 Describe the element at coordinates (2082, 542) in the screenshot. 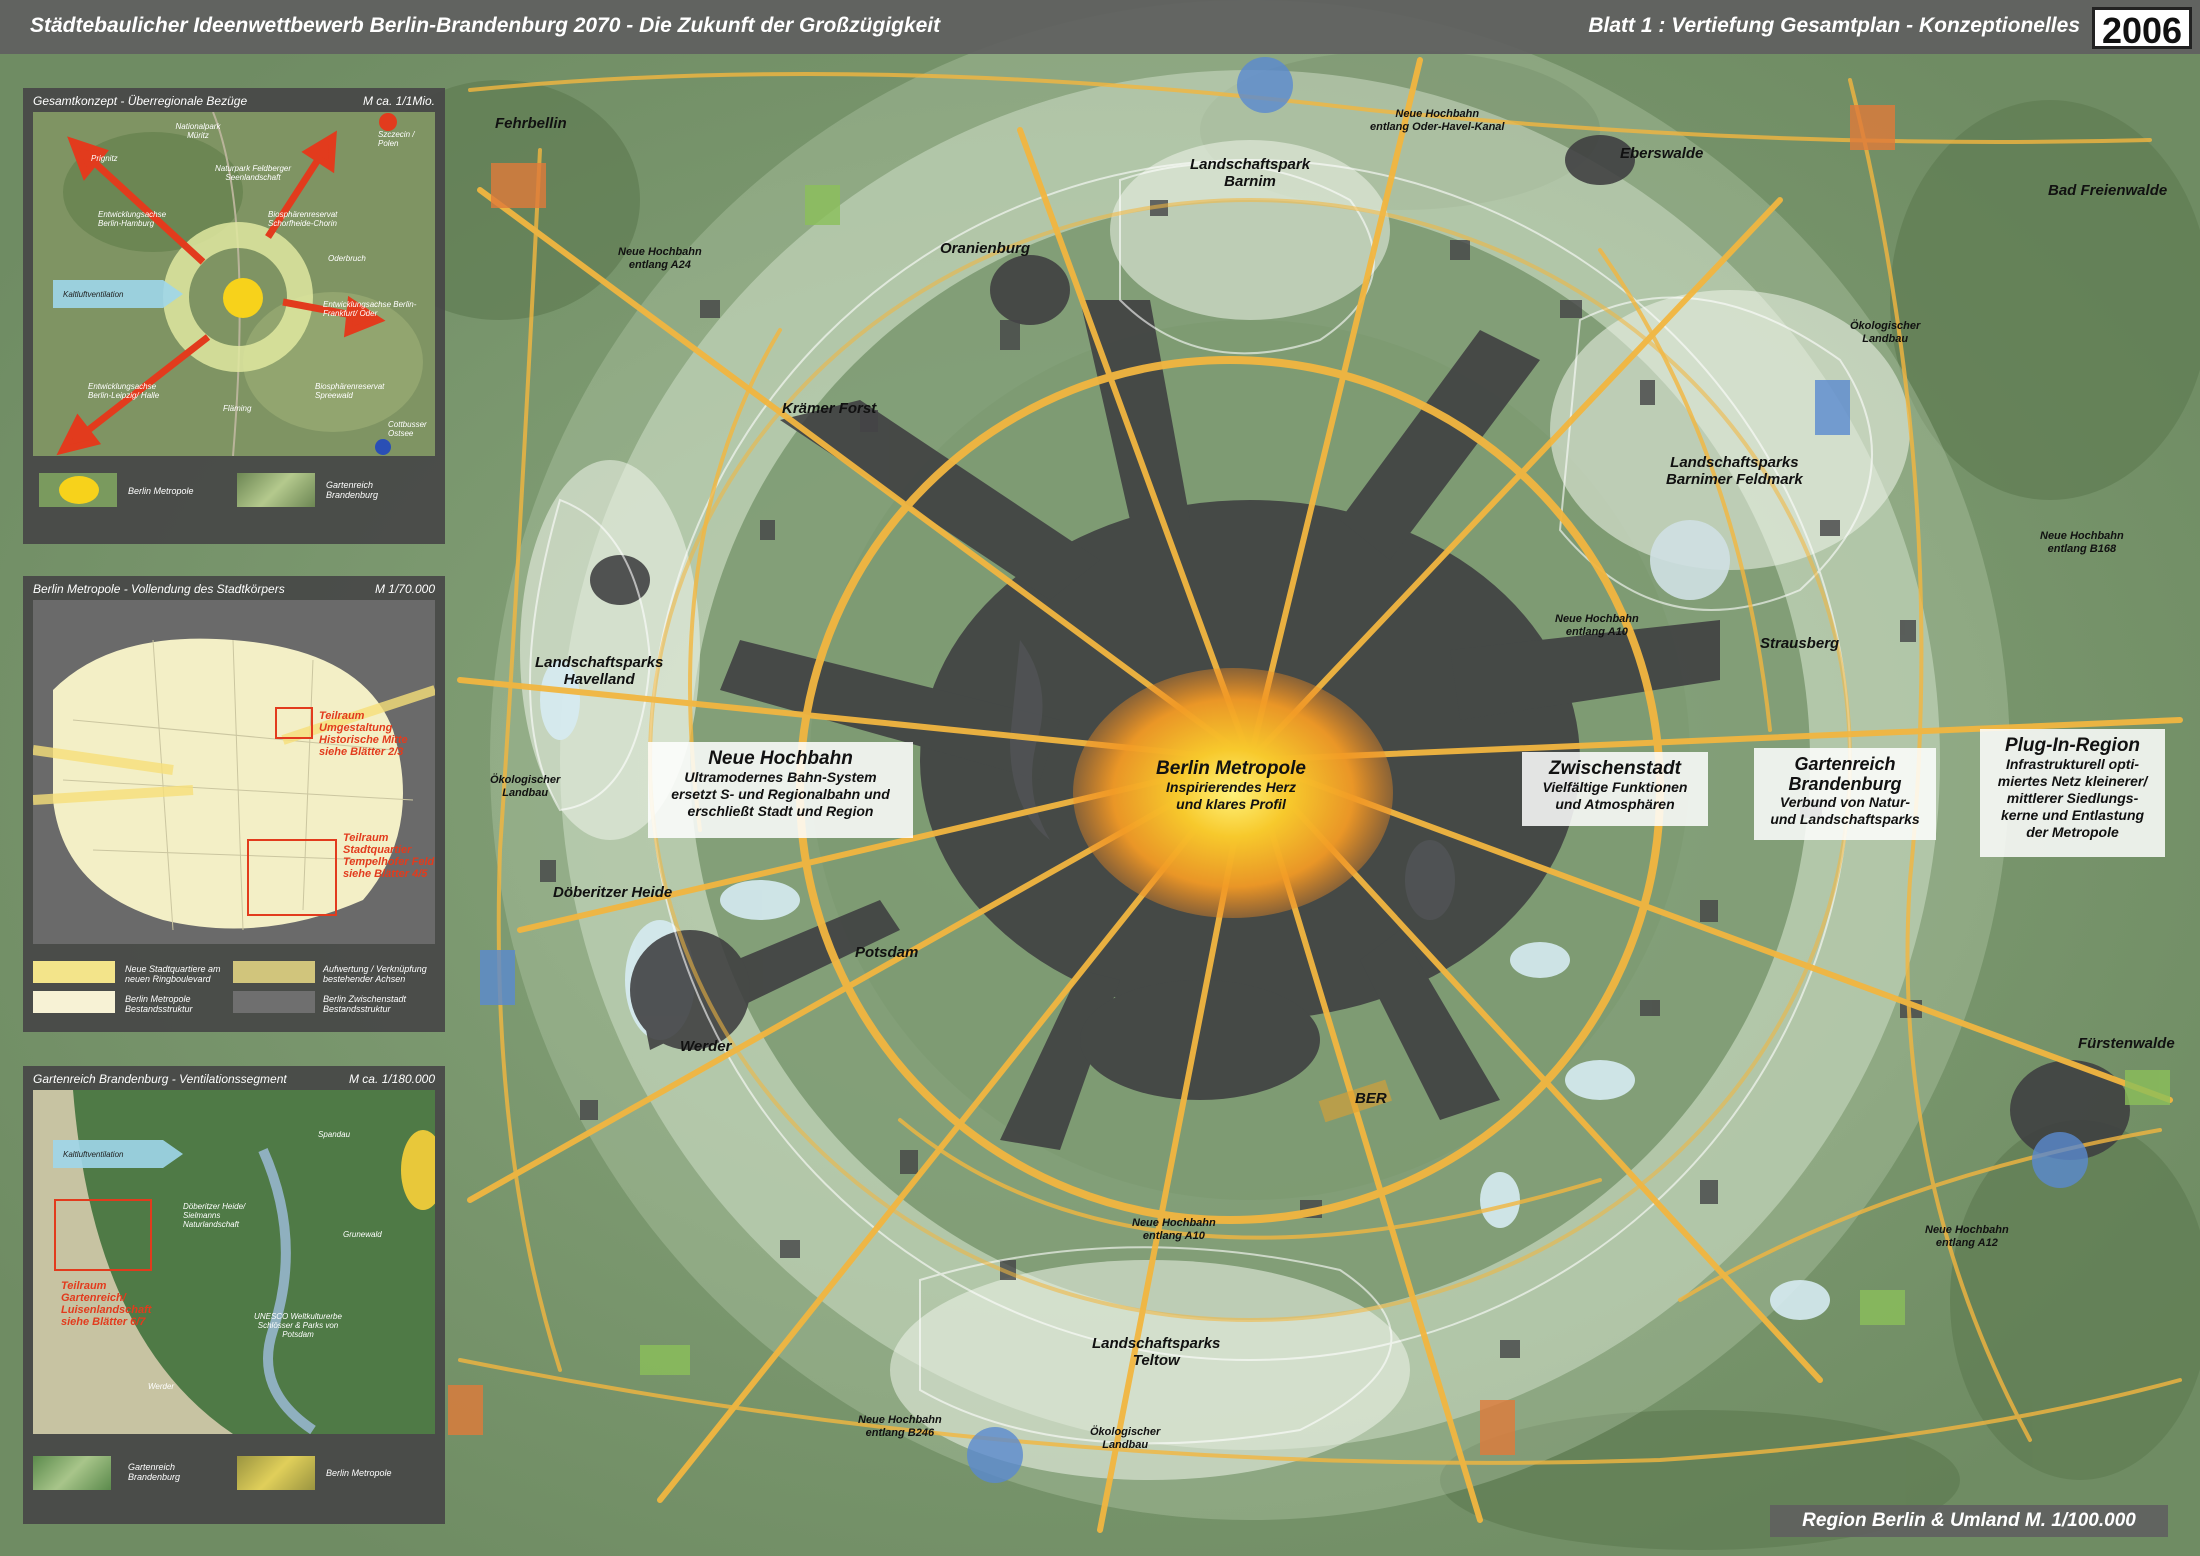

I see `label-hochbahn-b168: Neue Hochbahn entlang B168` at that location.